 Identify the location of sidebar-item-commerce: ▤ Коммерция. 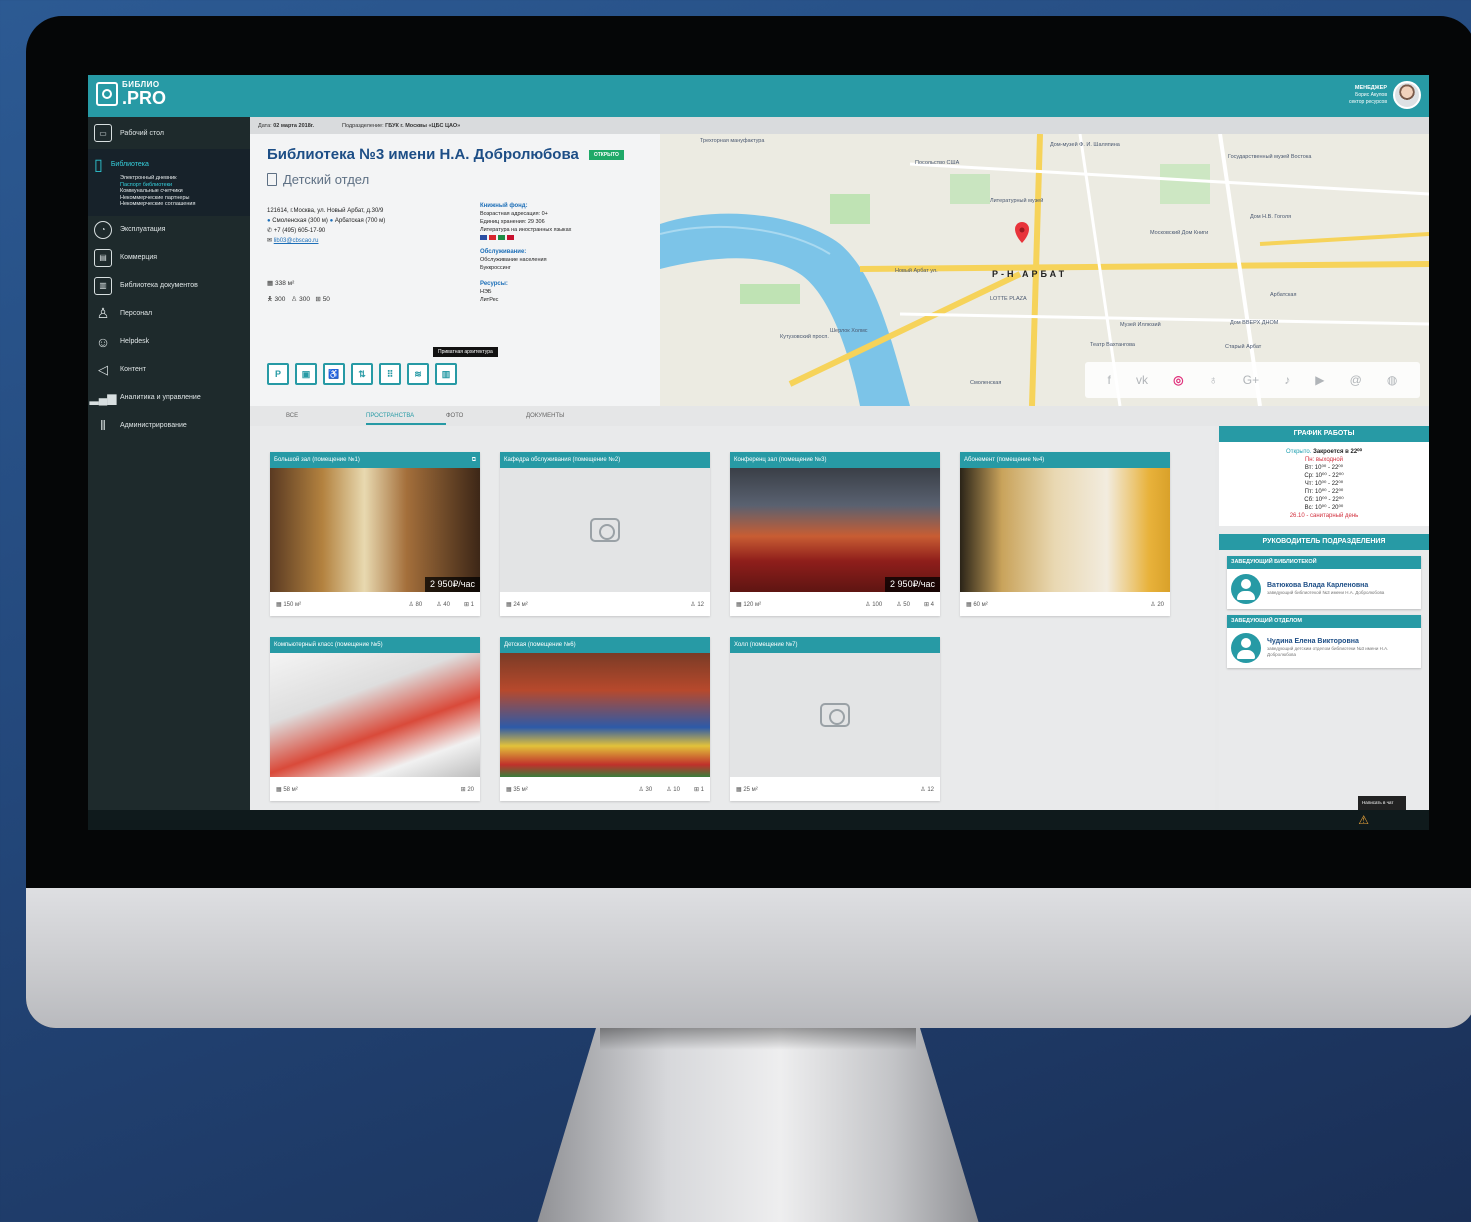
(169, 258).